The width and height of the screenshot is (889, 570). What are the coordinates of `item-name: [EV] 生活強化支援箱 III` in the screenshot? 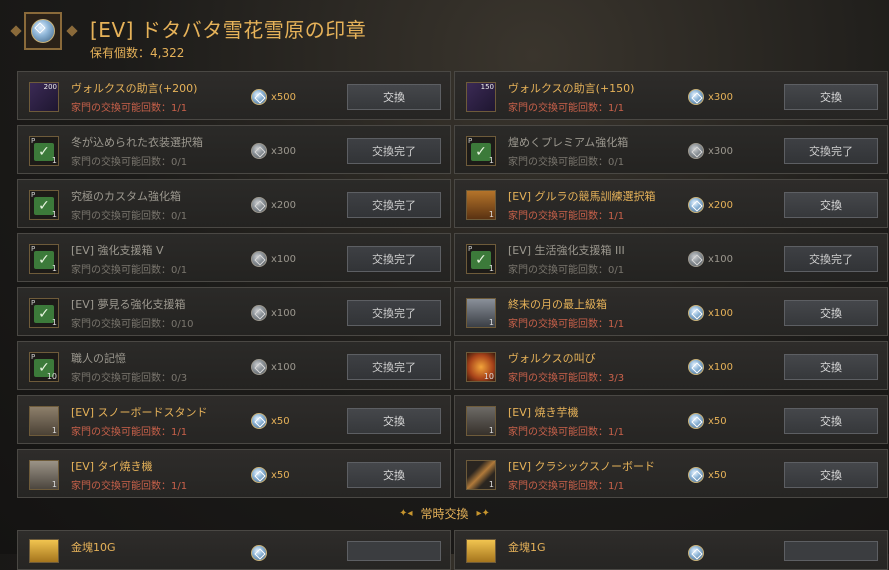 It's located at (566, 250).